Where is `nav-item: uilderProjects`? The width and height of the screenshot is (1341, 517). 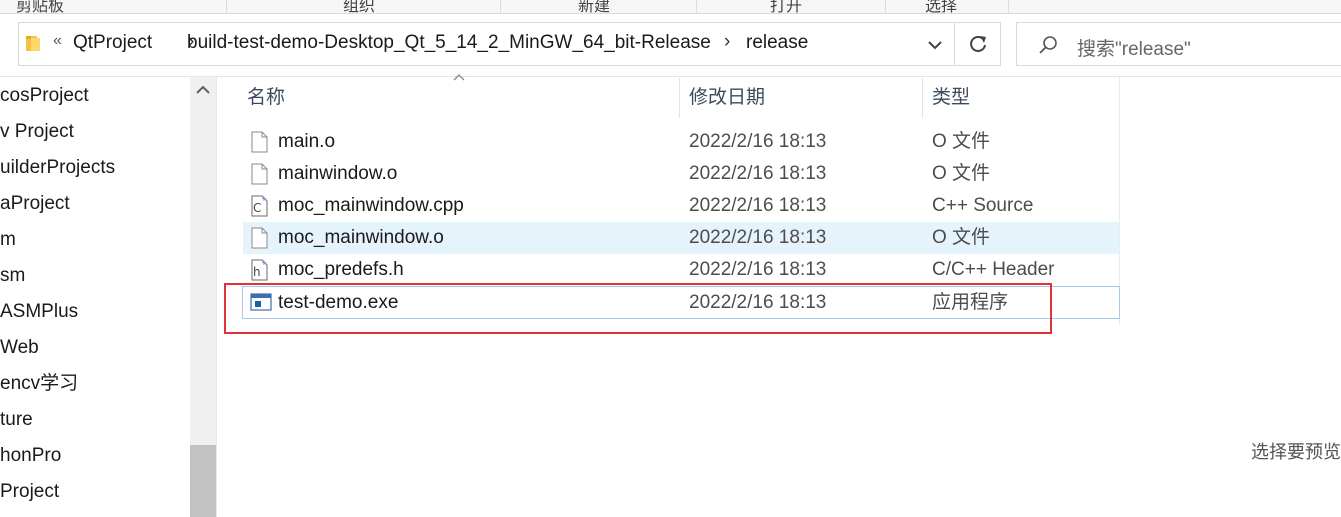
nav-item: uilderProjects is located at coordinates (57, 168).